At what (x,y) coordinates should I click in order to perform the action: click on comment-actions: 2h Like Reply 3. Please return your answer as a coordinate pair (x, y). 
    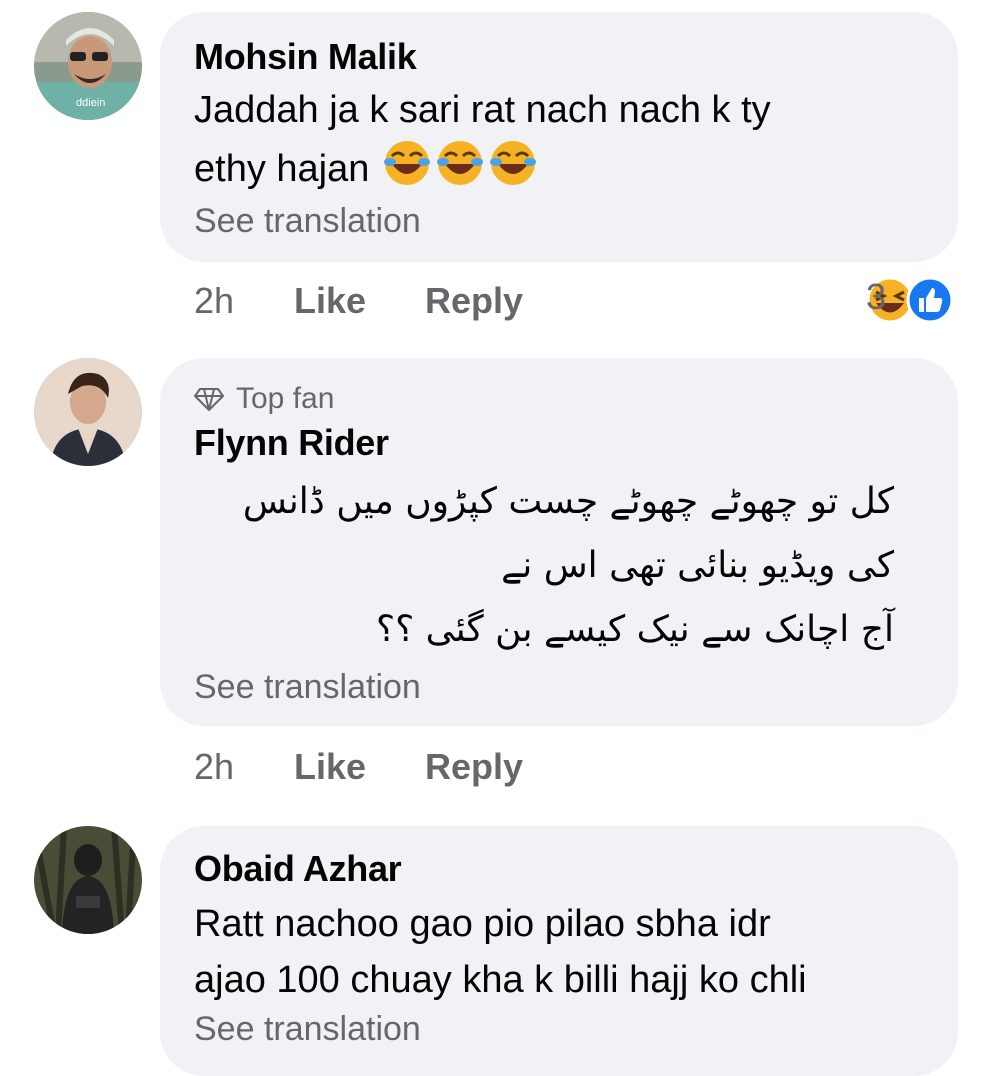
    Looking at the image, I should click on (584, 303).